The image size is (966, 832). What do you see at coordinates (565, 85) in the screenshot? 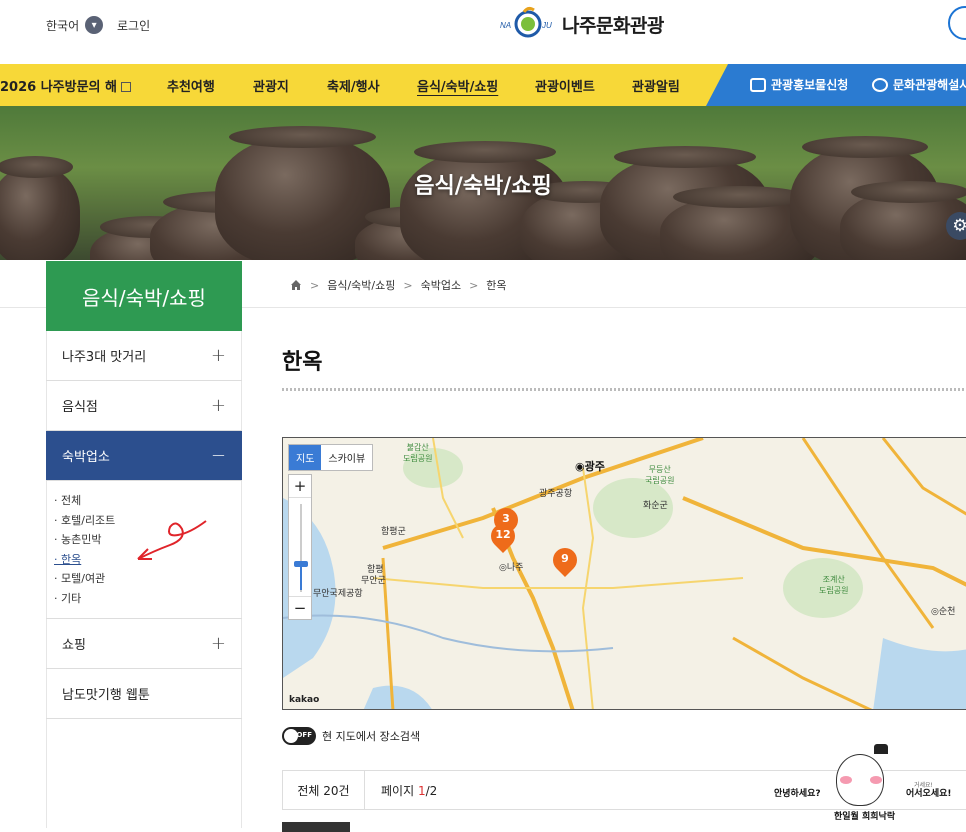
I see `nav-item-tour-events: 관광이벤트` at bounding box center [565, 85].